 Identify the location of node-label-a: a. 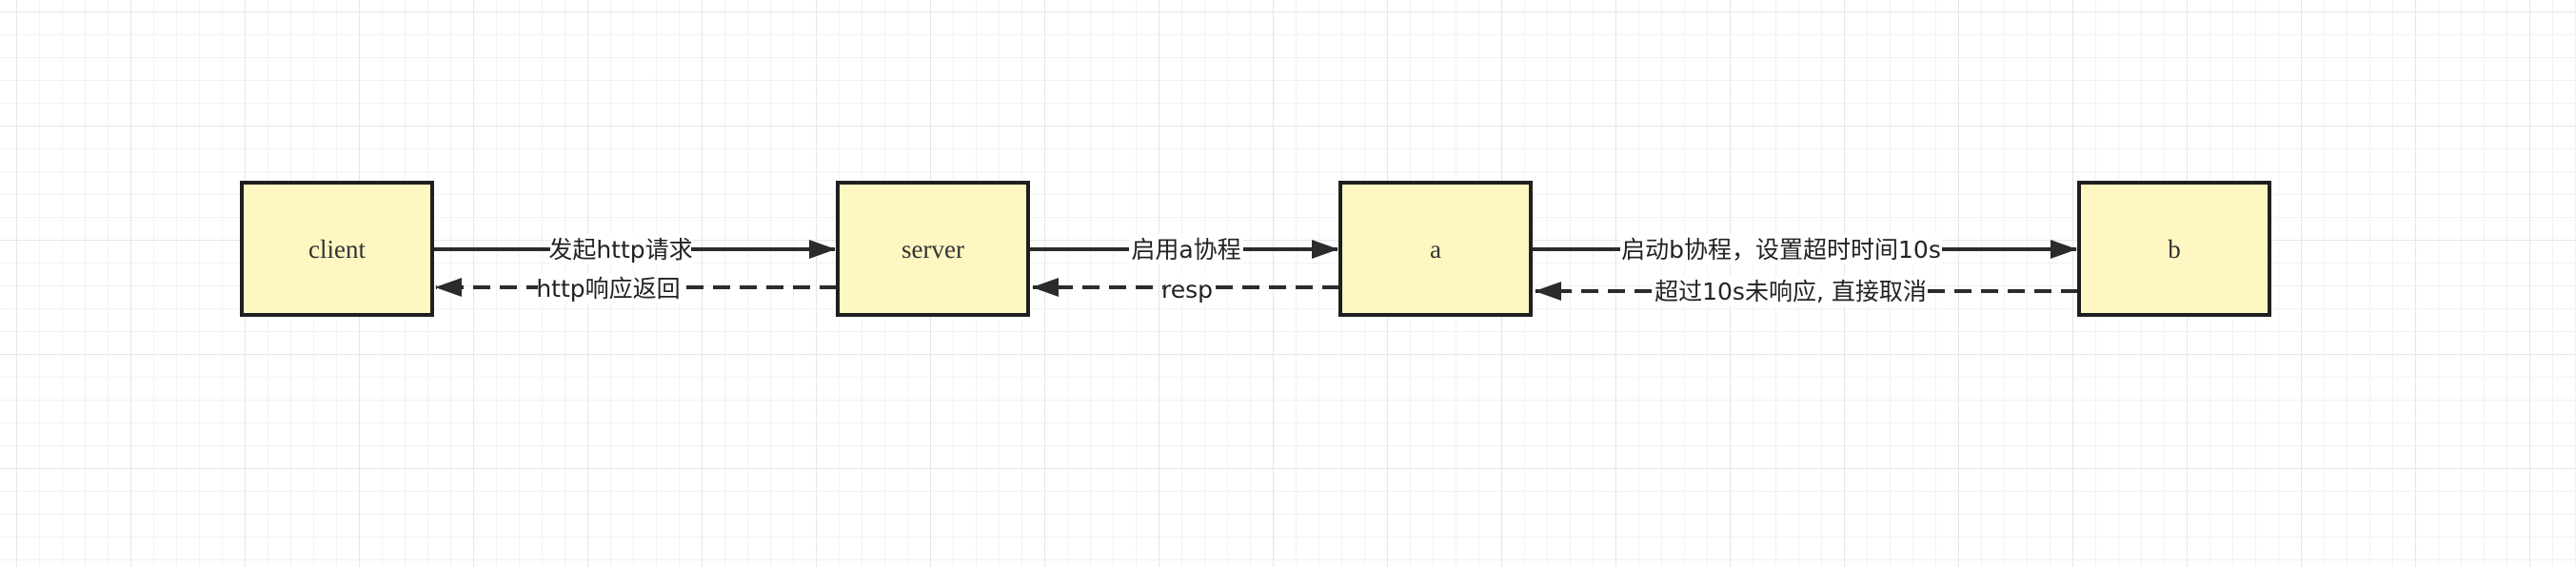
(1435, 249).